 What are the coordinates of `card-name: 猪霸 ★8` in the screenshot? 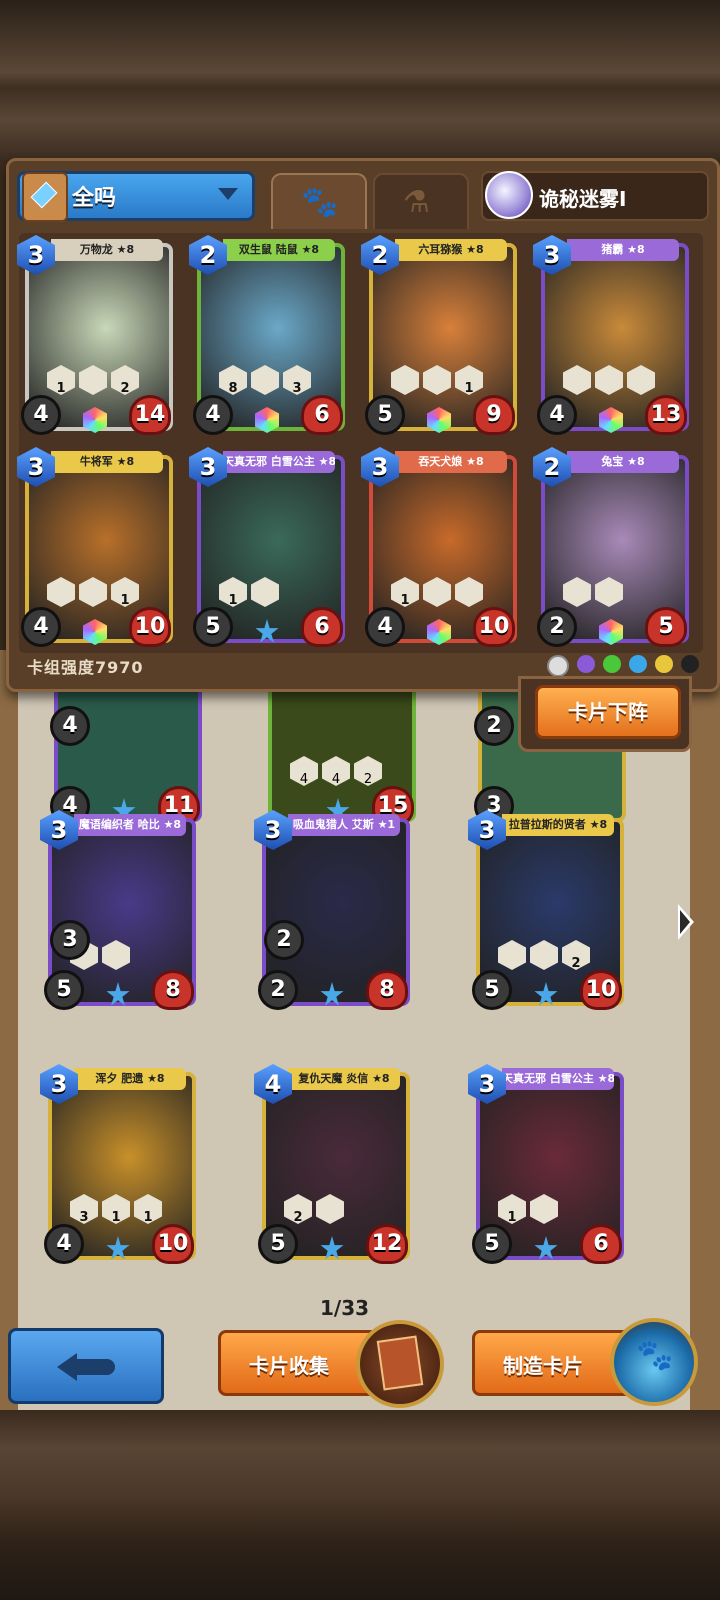 It's located at (623, 250).